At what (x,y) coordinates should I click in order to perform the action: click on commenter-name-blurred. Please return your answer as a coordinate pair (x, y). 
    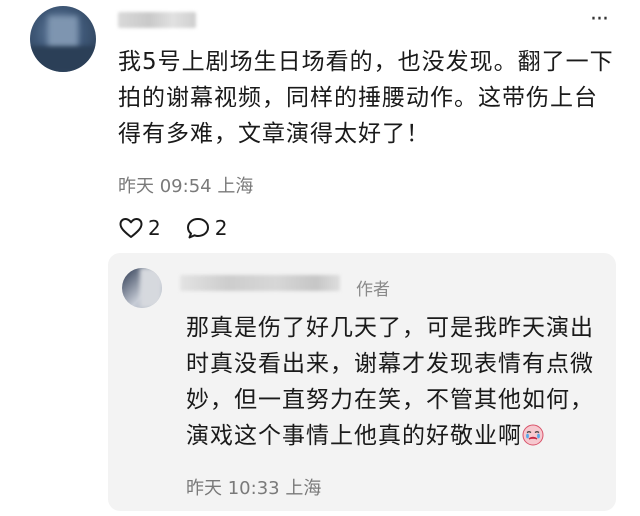
    Looking at the image, I should click on (157, 20).